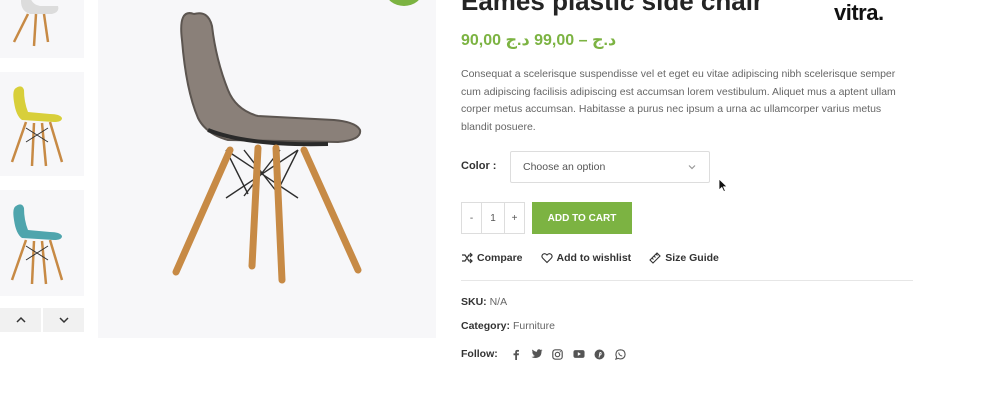 Image resolution: width=1000 pixels, height=400 pixels. What do you see at coordinates (479, 354) in the screenshot?
I see `follow-label: Follow:` at bounding box center [479, 354].